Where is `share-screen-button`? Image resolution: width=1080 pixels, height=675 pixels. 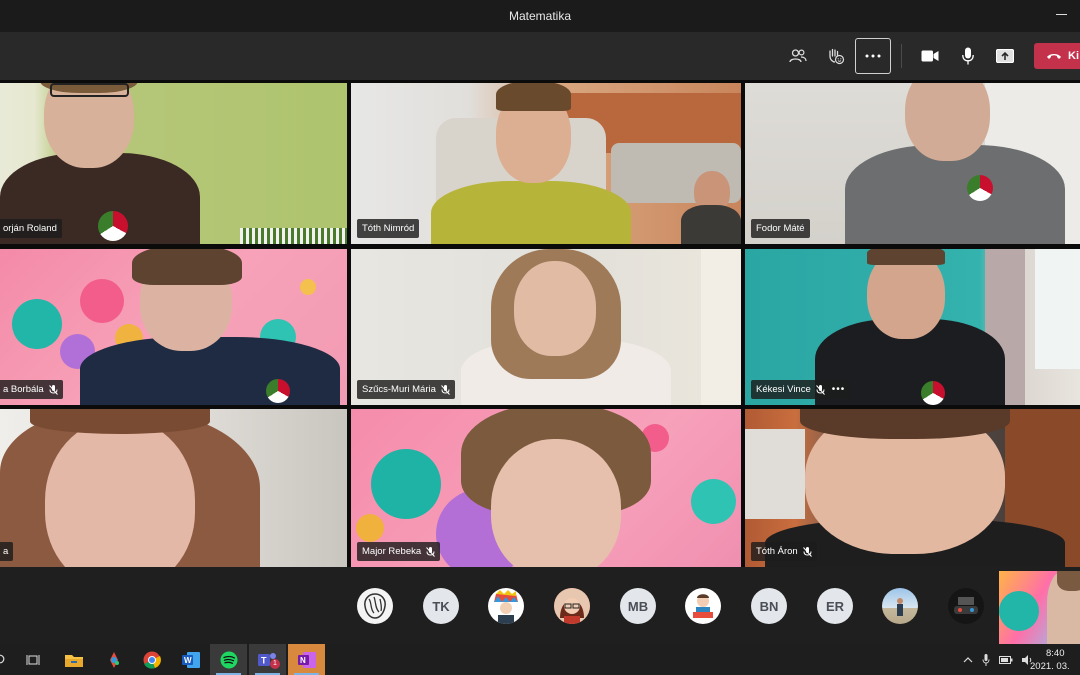
share-screen-button is located at coordinates (1005, 56).